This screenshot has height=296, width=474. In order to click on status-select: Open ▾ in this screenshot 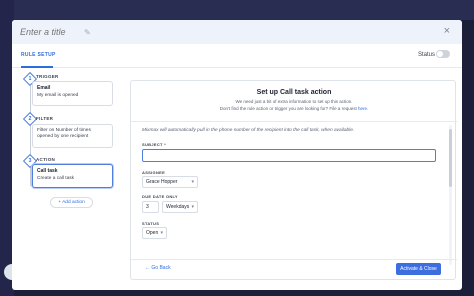, I will do `click(154, 233)`.